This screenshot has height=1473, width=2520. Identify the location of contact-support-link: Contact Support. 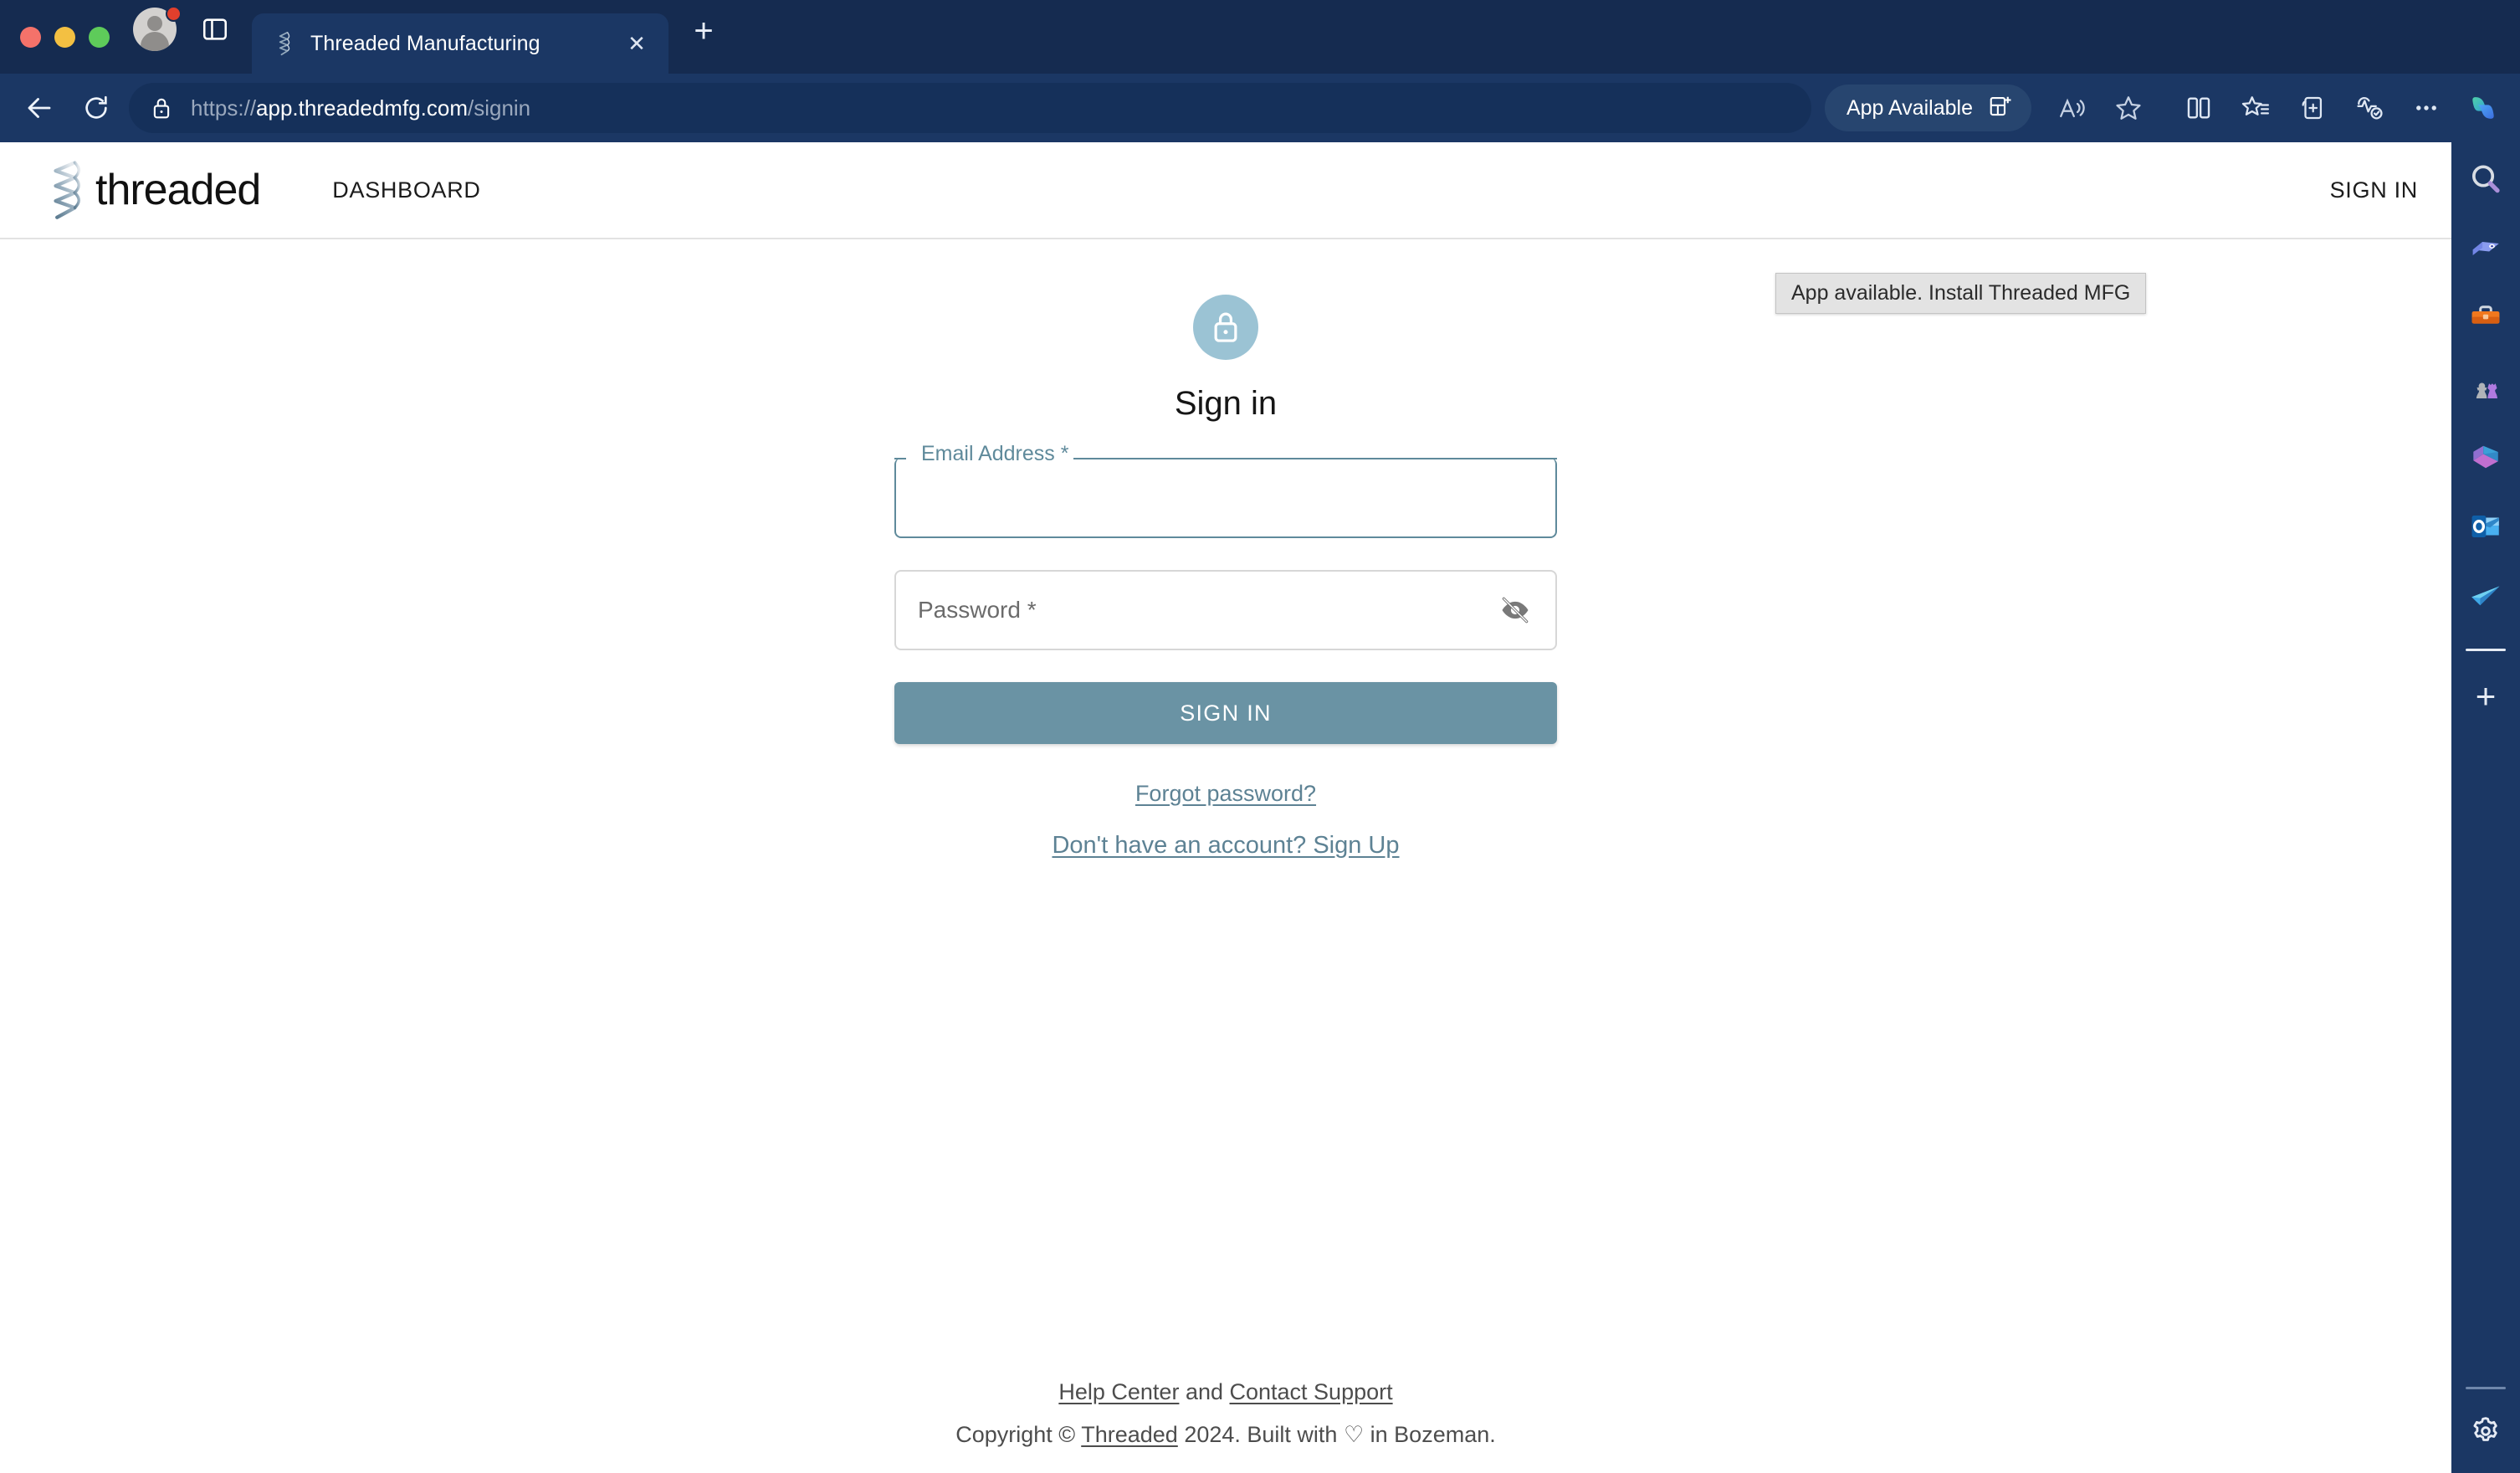
(1311, 1391).